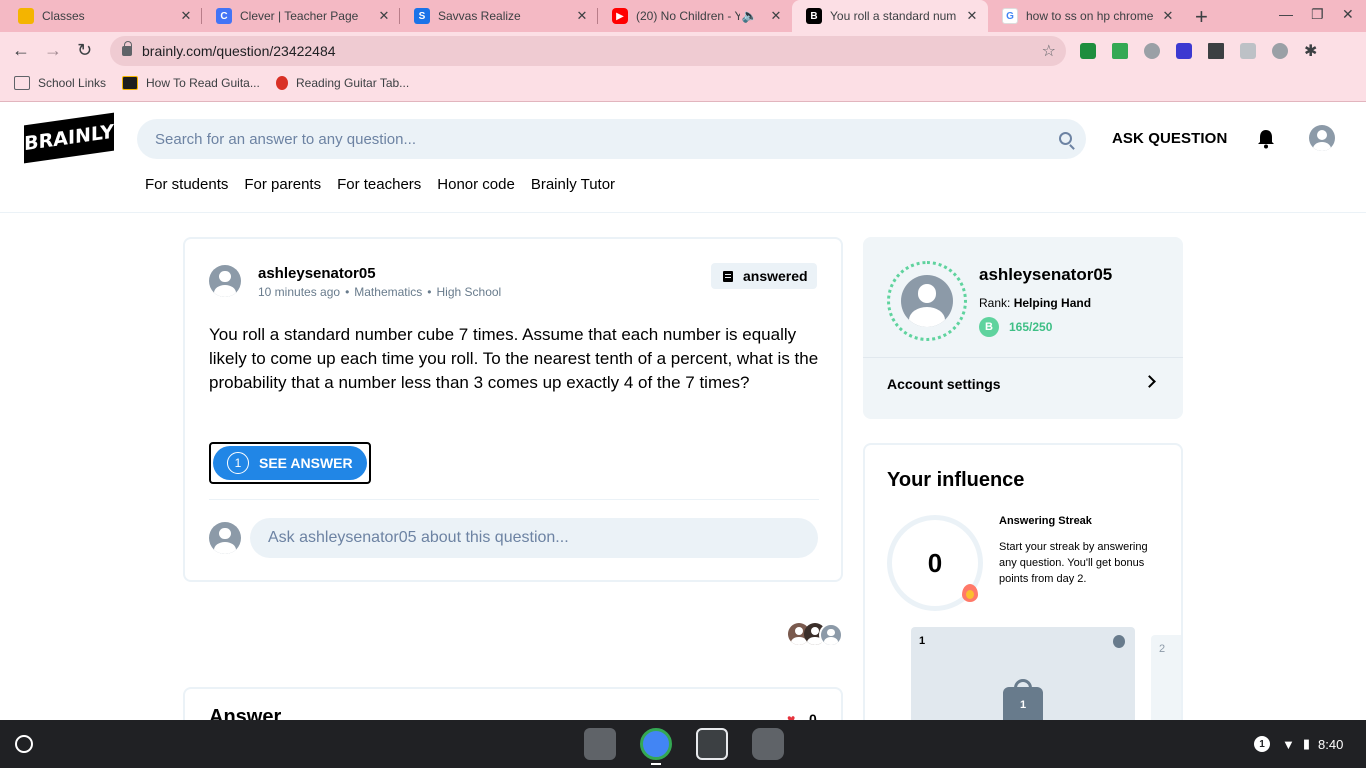 The width and height of the screenshot is (1366, 768). Describe the element at coordinates (1010, 16) in the screenshot. I see `google-icon: G` at that location.